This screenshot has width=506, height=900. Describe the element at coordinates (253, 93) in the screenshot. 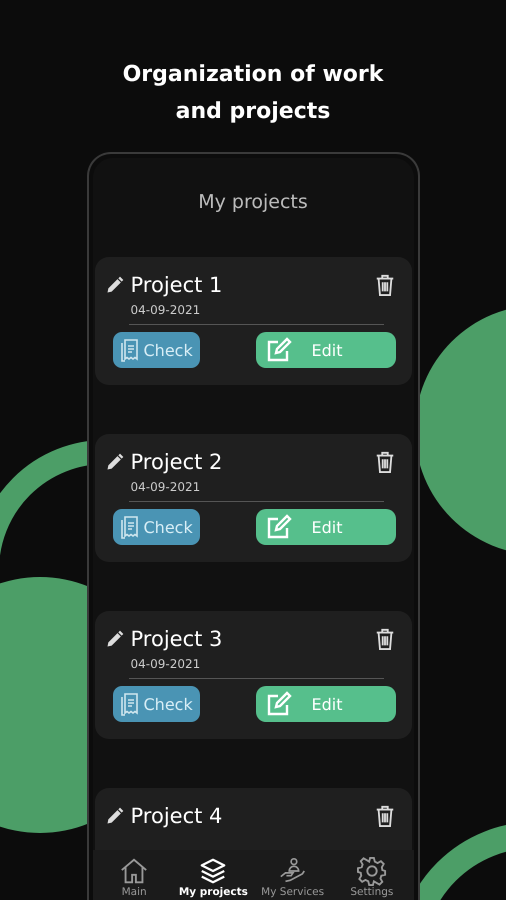

I see `headline: Organization of work and projects` at that location.